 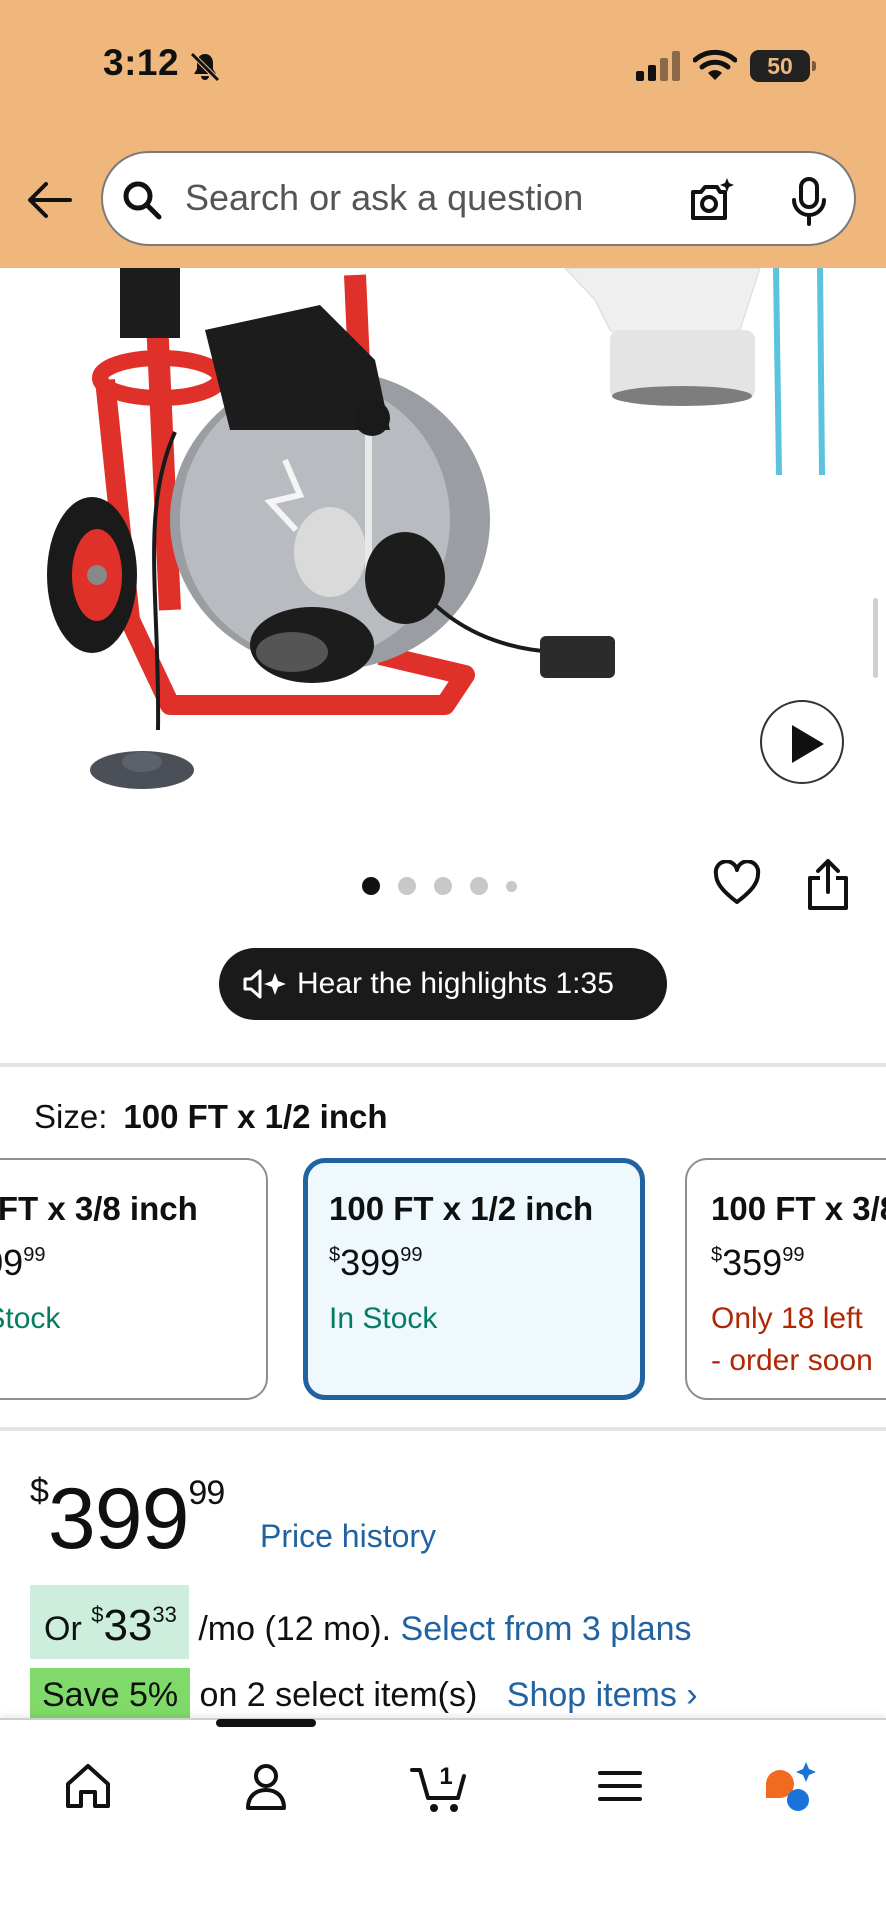 What do you see at coordinates (790, 1786) in the screenshot?
I see `rufus-ai-icon` at bounding box center [790, 1786].